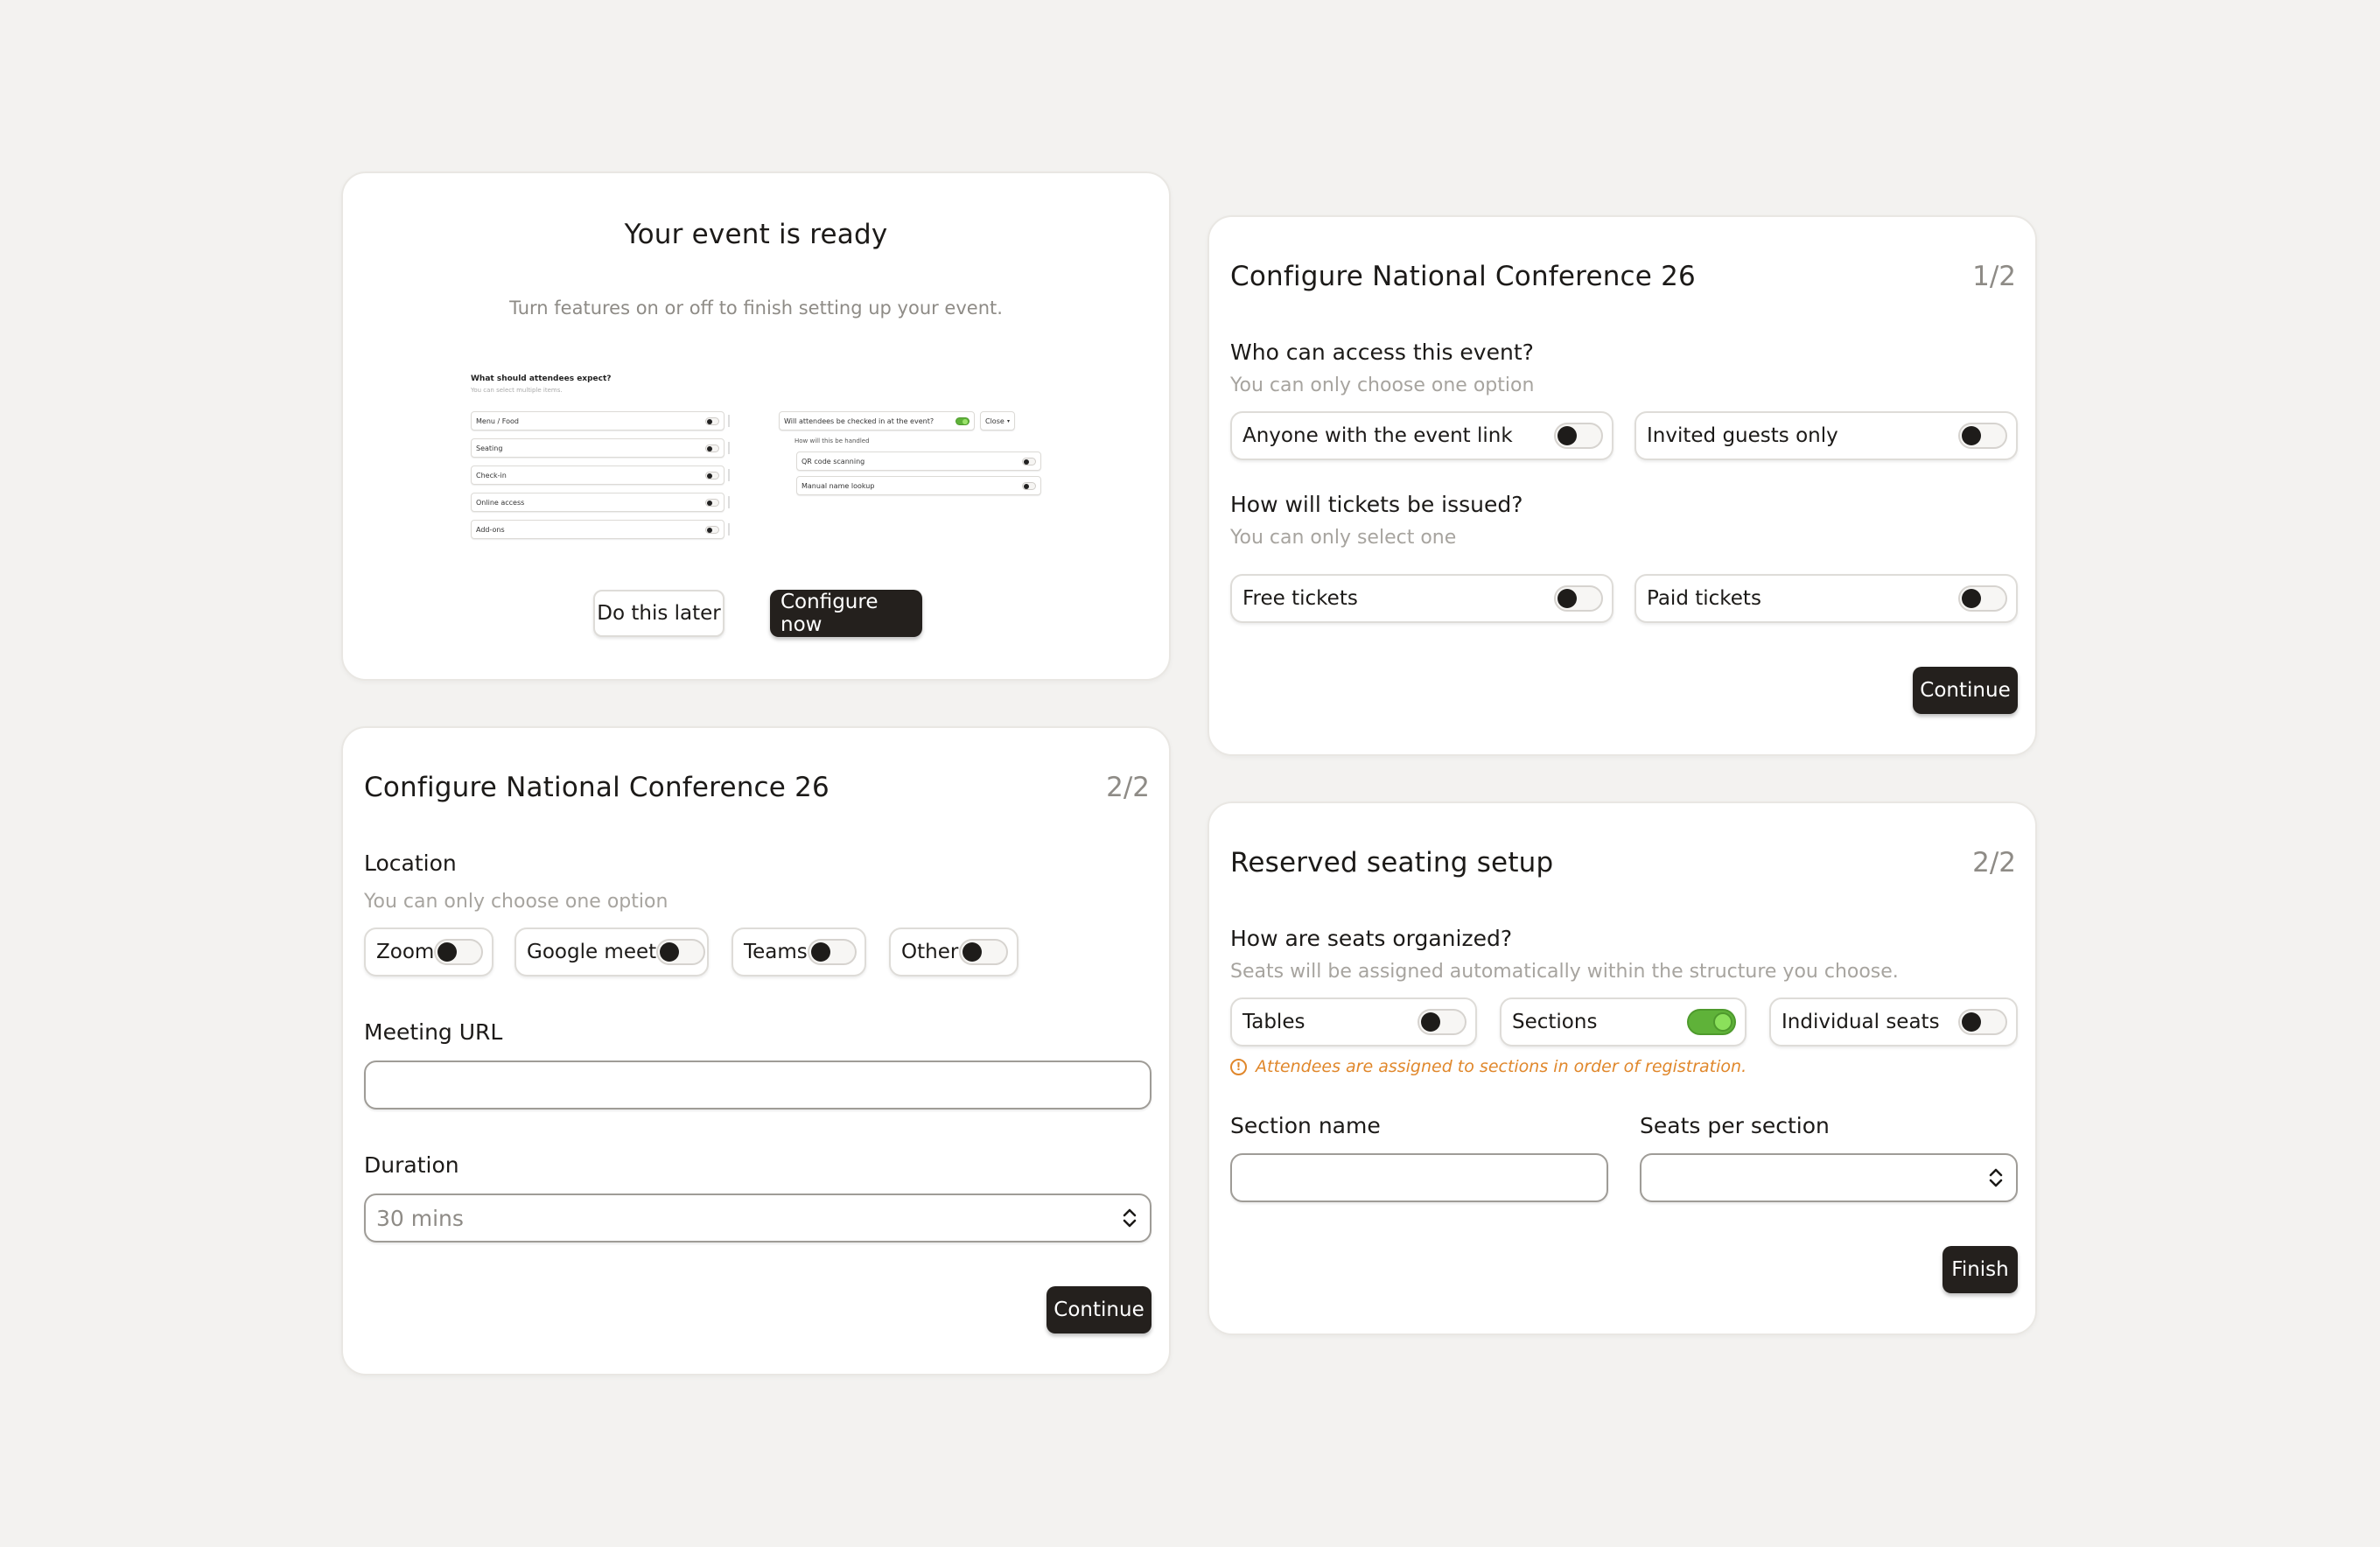  I want to click on option-tables: Tables, so click(1353, 1022).